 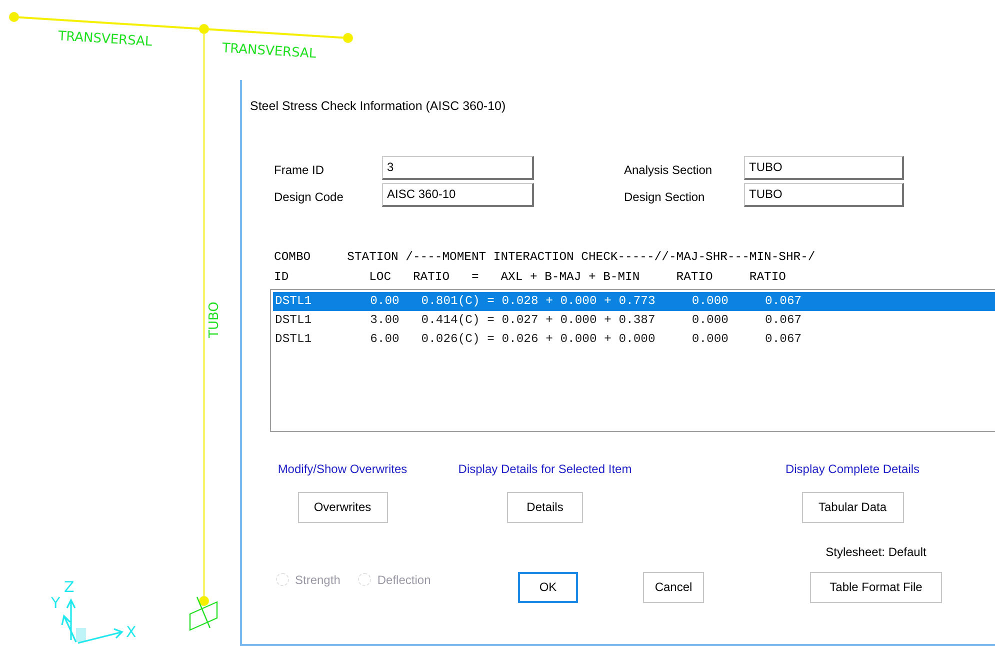 I want to click on text-field: 3, so click(x=458, y=168).